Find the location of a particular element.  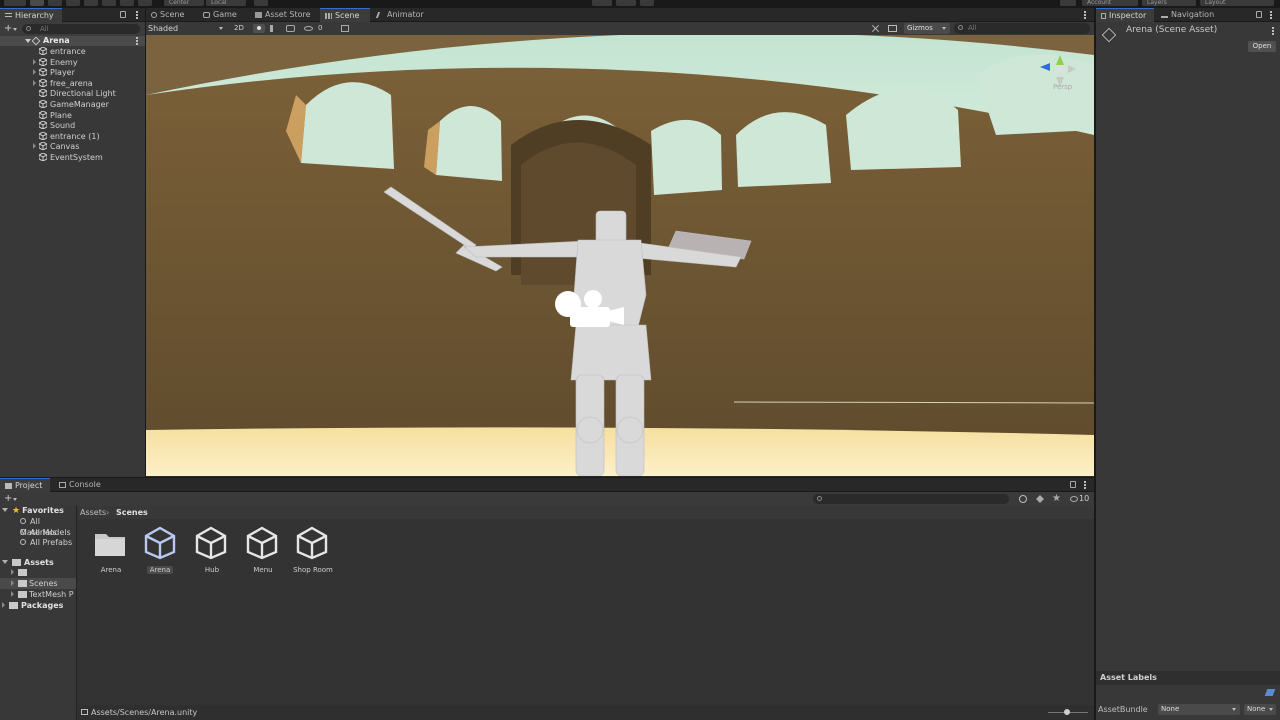

layout-dropdown: Layout is located at coordinates (1237, 3).